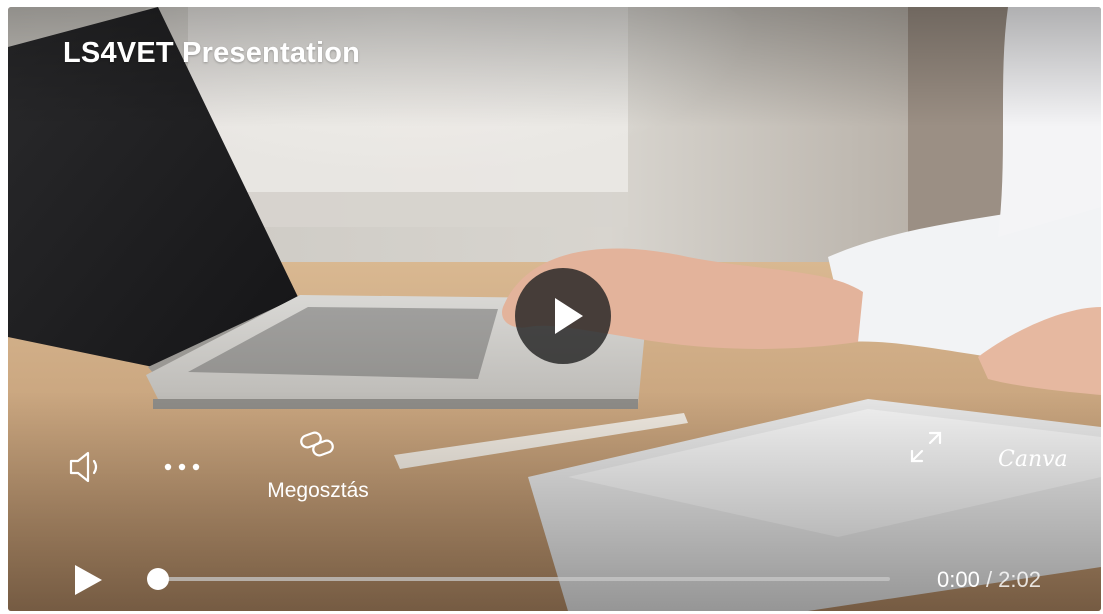 Image resolution: width=1103 pixels, height=614 pixels. I want to click on more-options-button, so click(183, 467).